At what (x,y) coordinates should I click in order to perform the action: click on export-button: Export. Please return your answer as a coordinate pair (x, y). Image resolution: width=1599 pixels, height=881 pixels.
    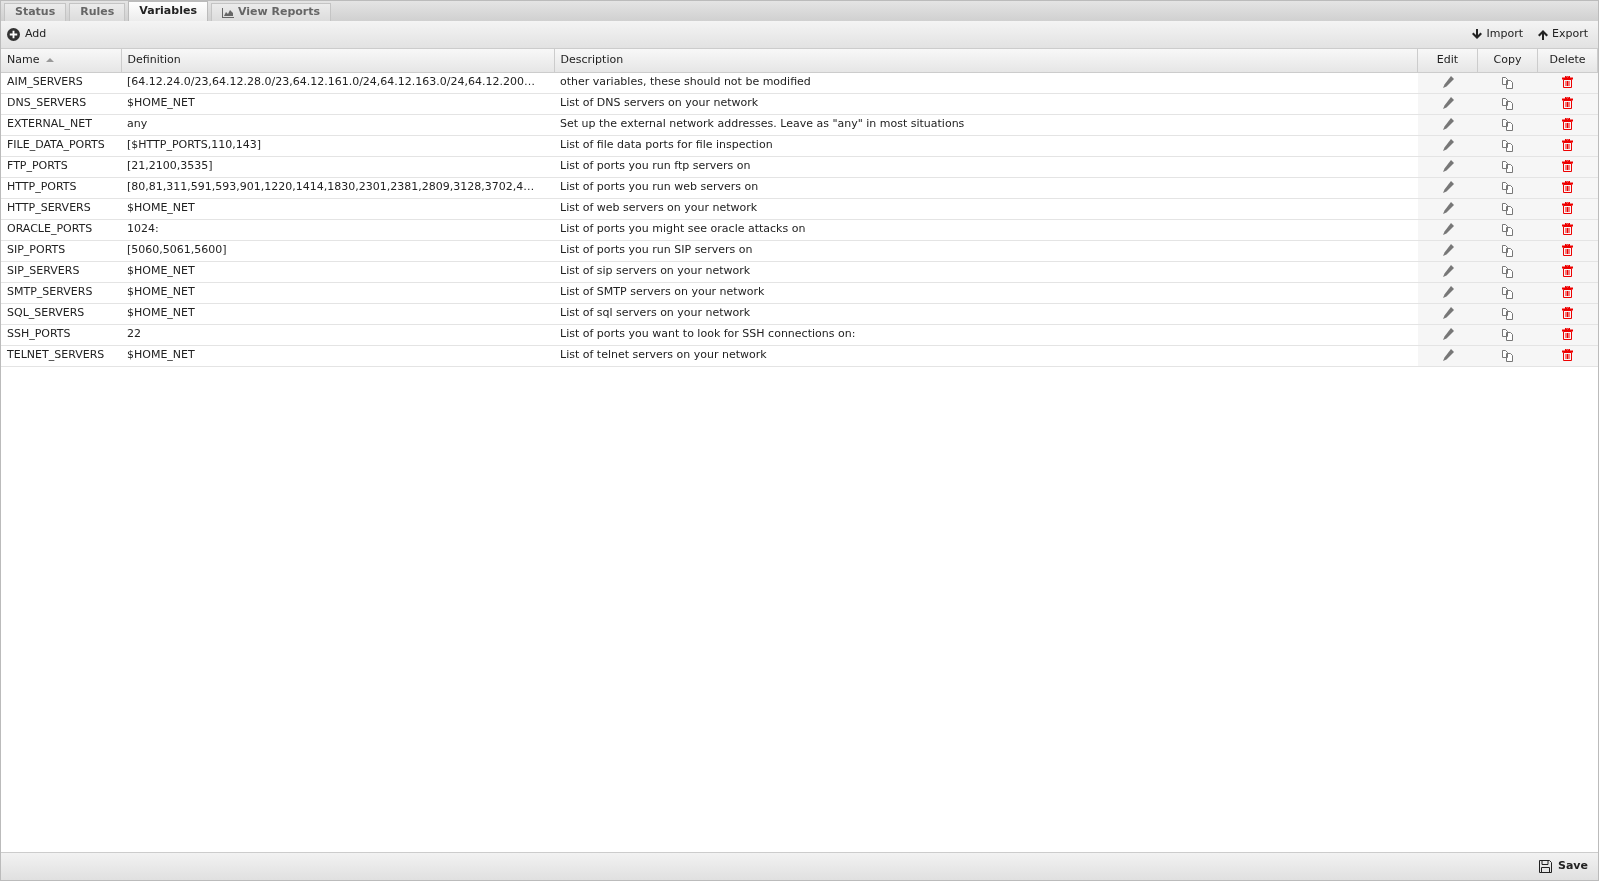
    Looking at the image, I should click on (1563, 34).